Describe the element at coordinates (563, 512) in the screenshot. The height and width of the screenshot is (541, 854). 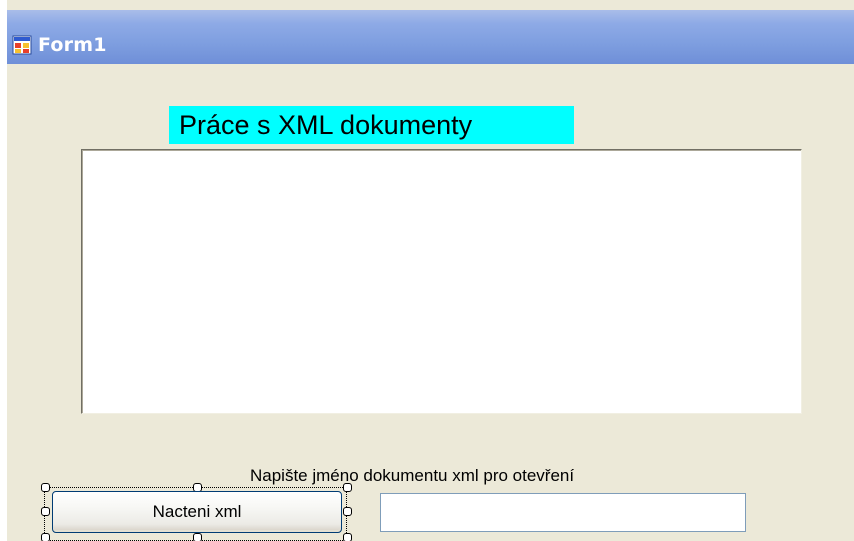
I see `filename-input` at that location.